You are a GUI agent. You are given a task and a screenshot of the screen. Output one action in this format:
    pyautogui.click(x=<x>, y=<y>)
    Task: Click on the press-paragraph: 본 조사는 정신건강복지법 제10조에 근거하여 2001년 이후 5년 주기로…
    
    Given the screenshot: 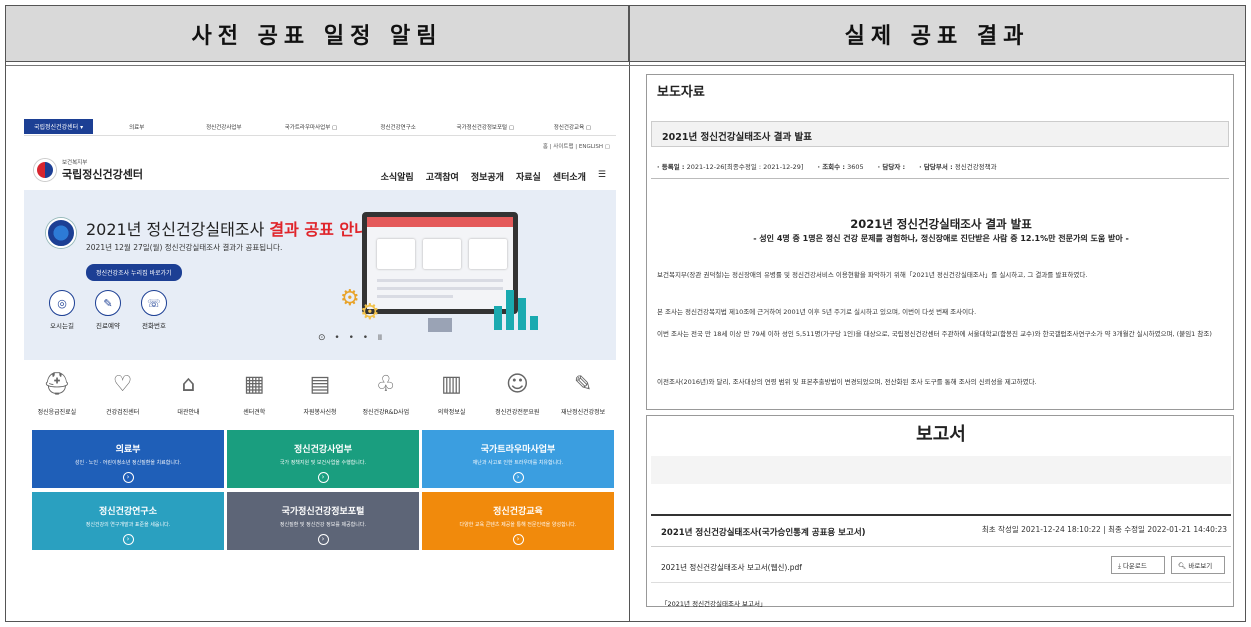 What is the action you would take?
    pyautogui.click(x=817, y=312)
    